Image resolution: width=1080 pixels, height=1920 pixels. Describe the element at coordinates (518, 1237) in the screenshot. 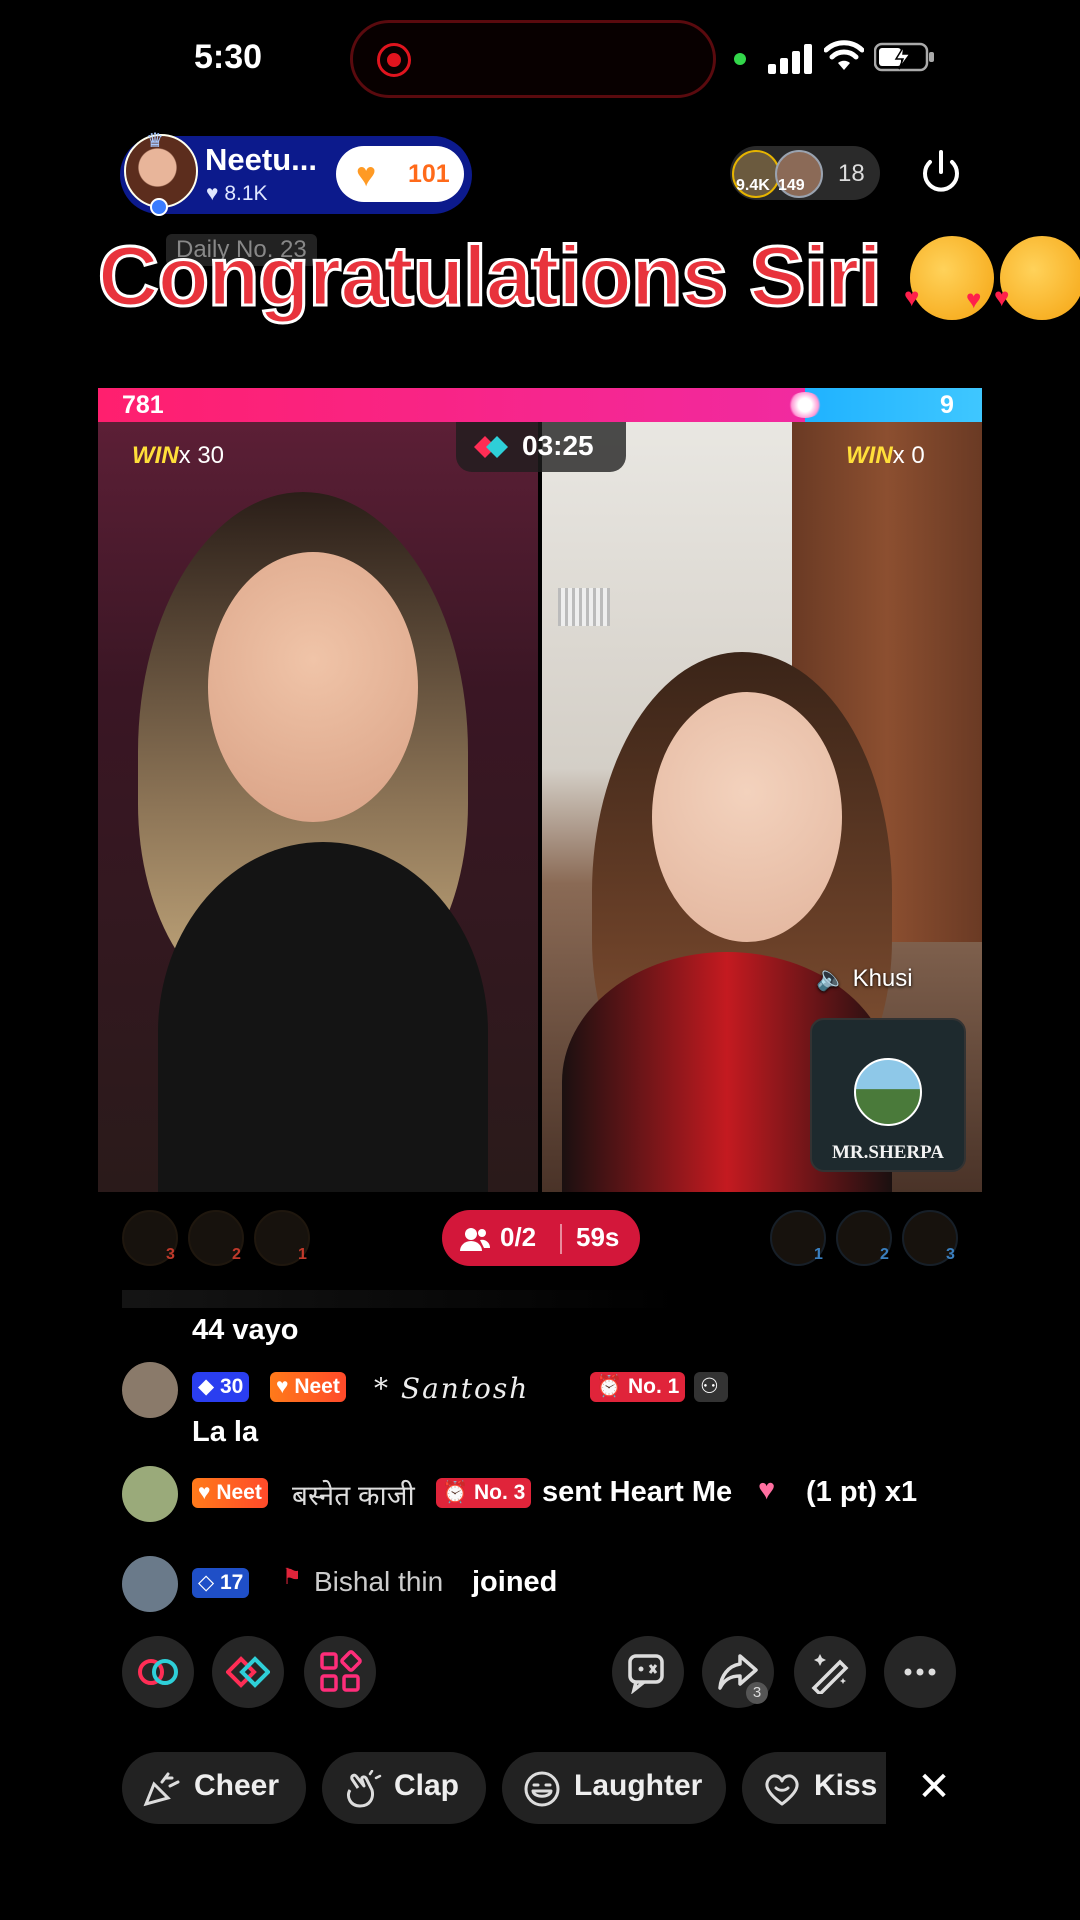

I see `mic-seats: 0/2` at that location.